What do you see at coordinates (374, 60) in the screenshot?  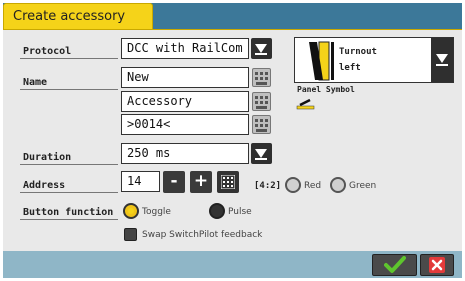 I see `turnout-symbol-select: Turnout left` at bounding box center [374, 60].